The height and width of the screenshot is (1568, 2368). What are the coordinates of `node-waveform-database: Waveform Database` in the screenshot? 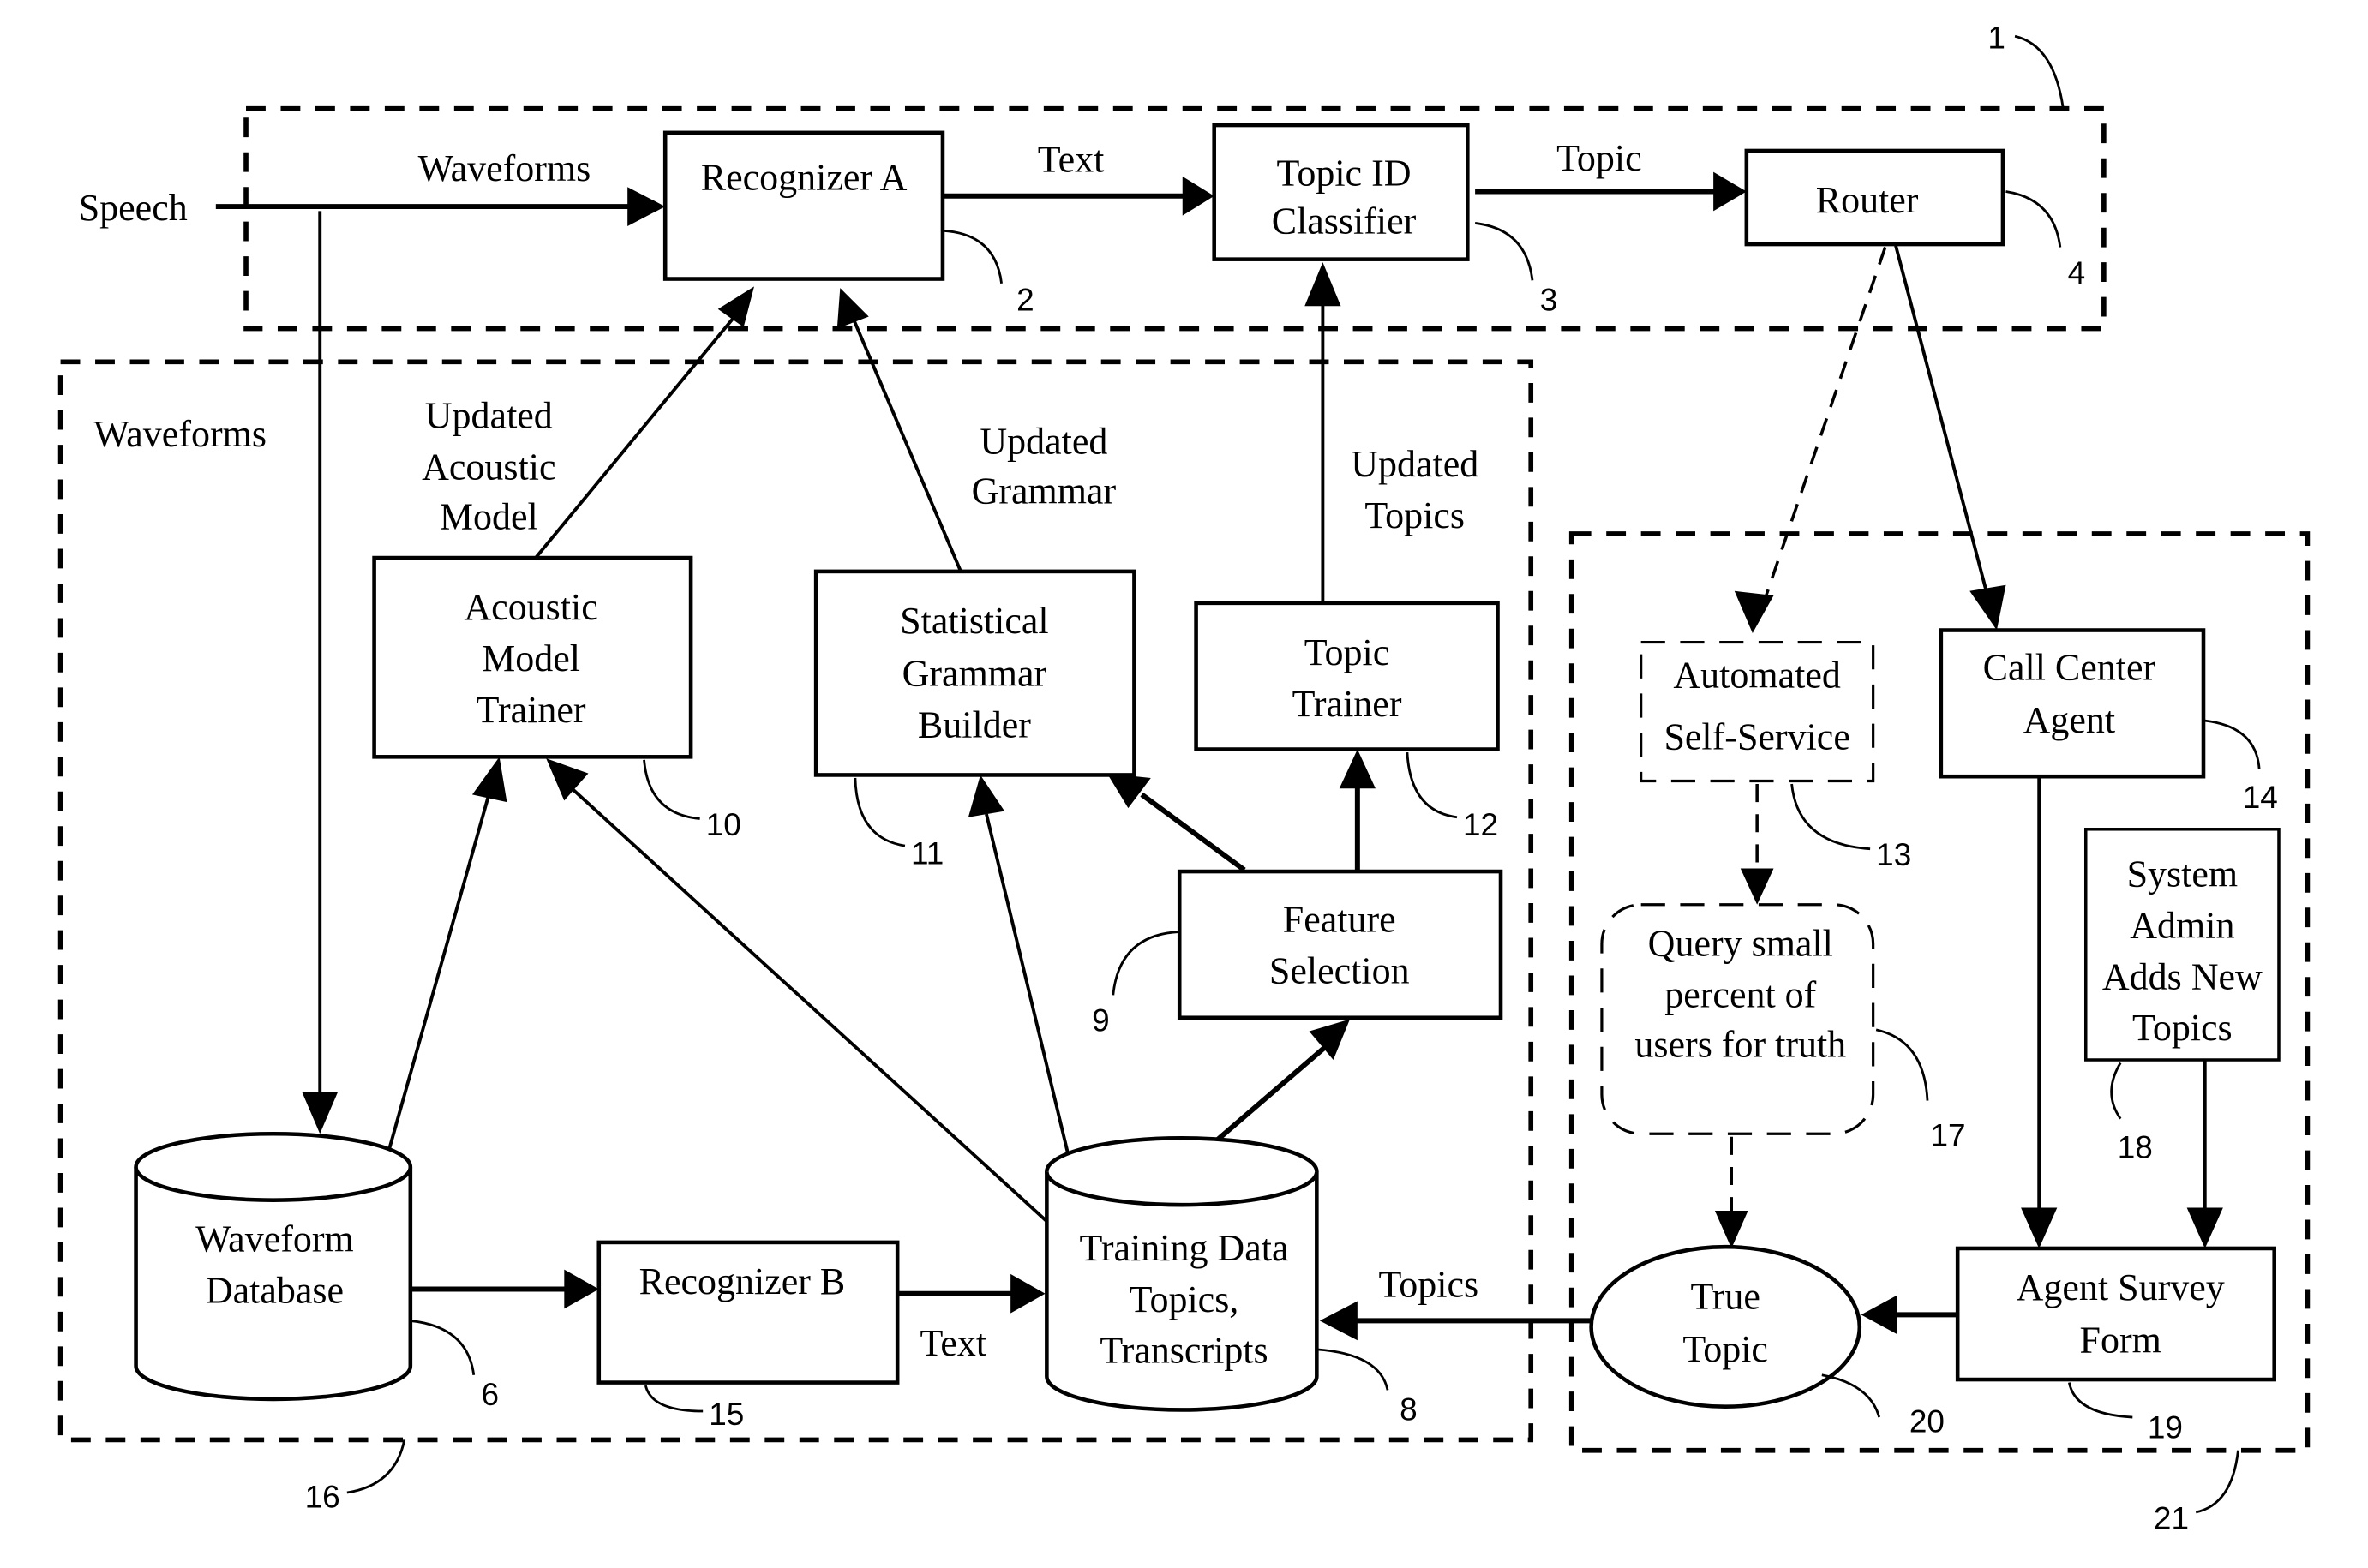 It's located at (273, 1267).